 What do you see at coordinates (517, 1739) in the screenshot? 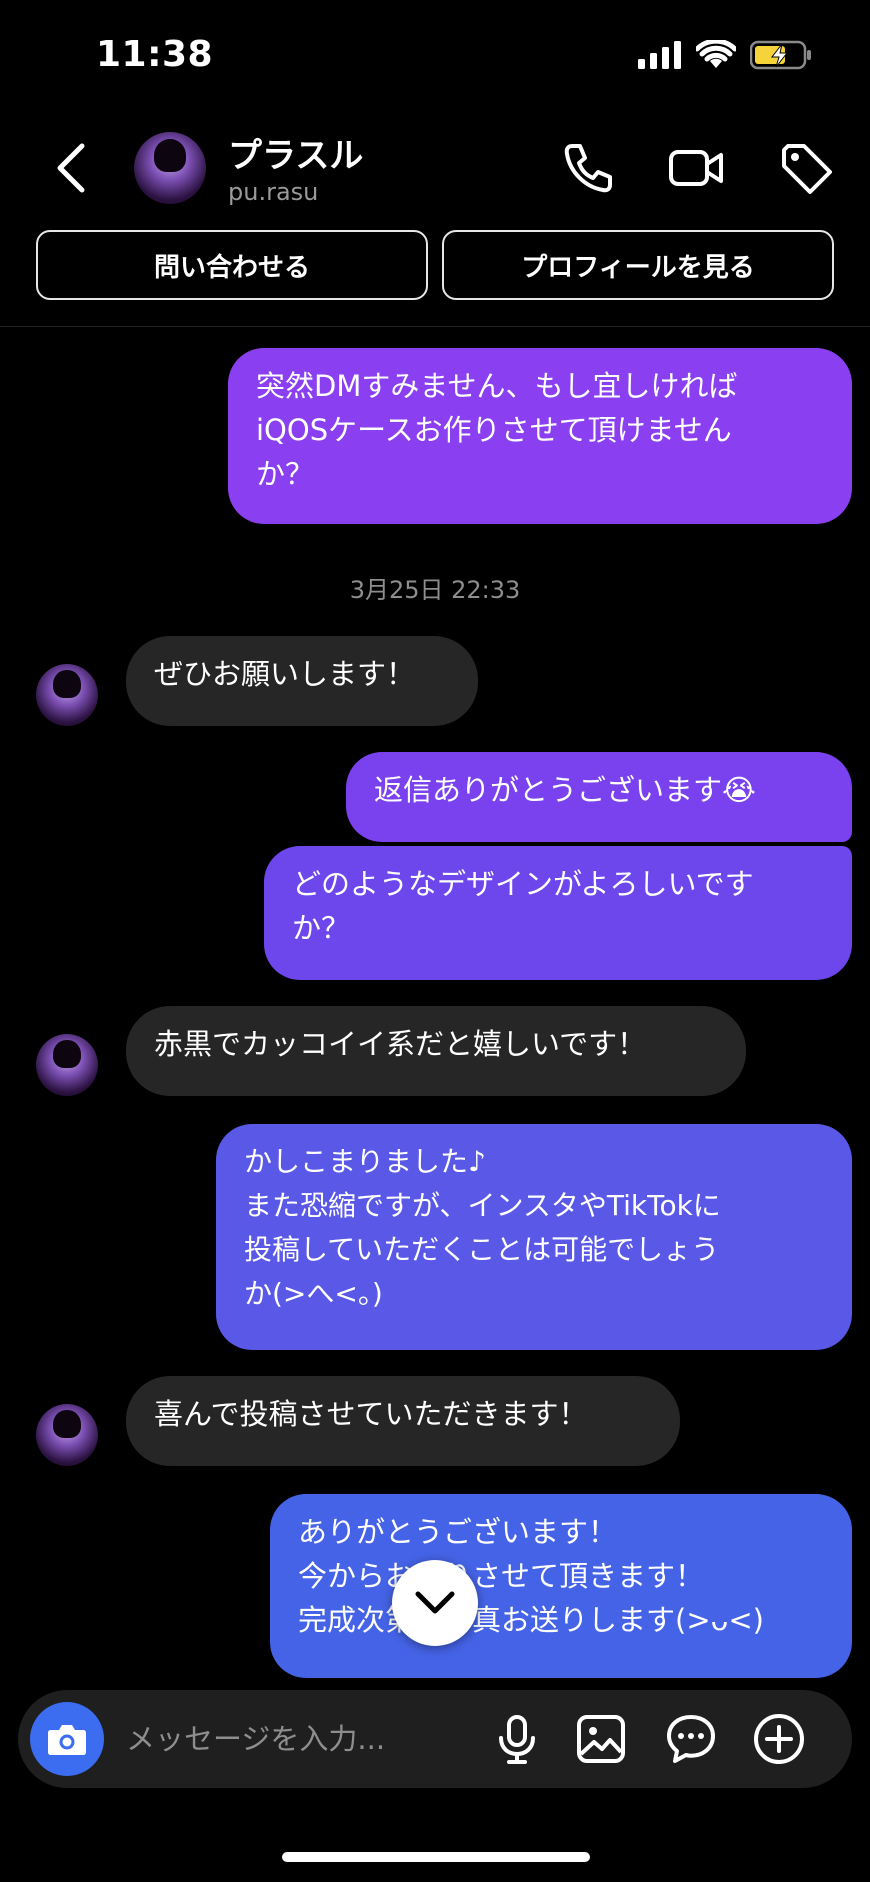
I see `microphone-icon` at bounding box center [517, 1739].